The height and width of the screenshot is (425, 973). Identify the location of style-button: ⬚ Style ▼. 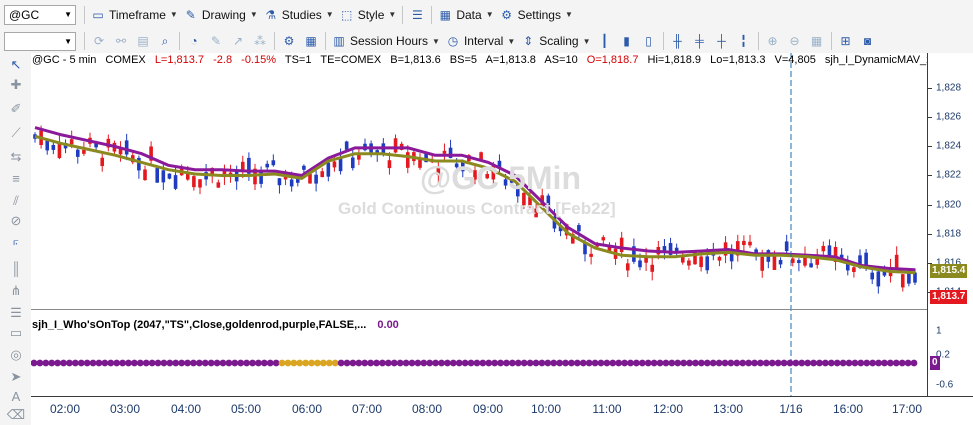
(368, 15).